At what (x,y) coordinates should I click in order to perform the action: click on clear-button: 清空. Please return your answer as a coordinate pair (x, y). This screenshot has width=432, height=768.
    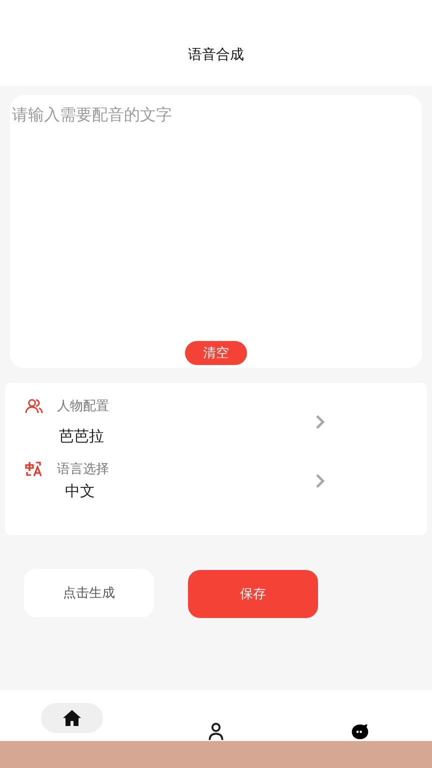
    Looking at the image, I should click on (216, 353).